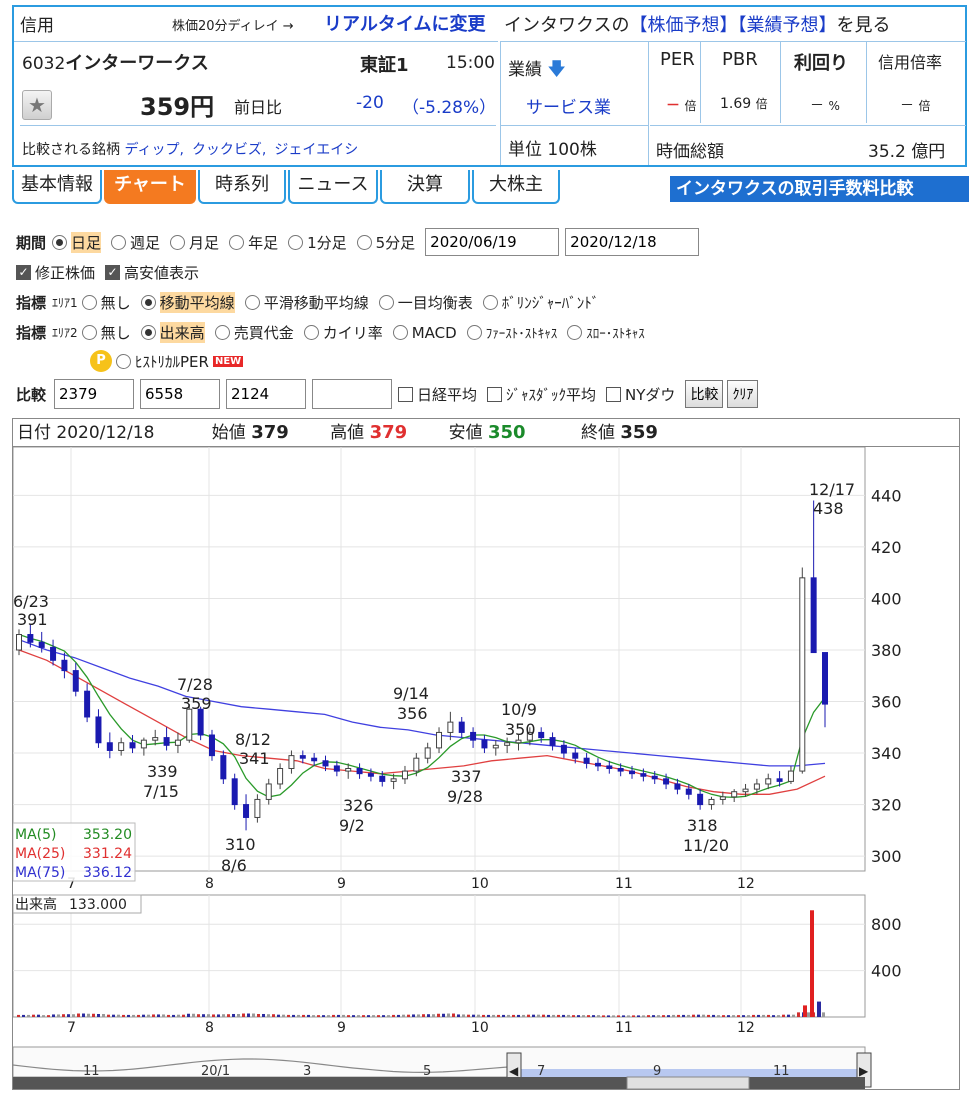 The image size is (969, 1098). I want to click on date-from-input, so click(492, 242).